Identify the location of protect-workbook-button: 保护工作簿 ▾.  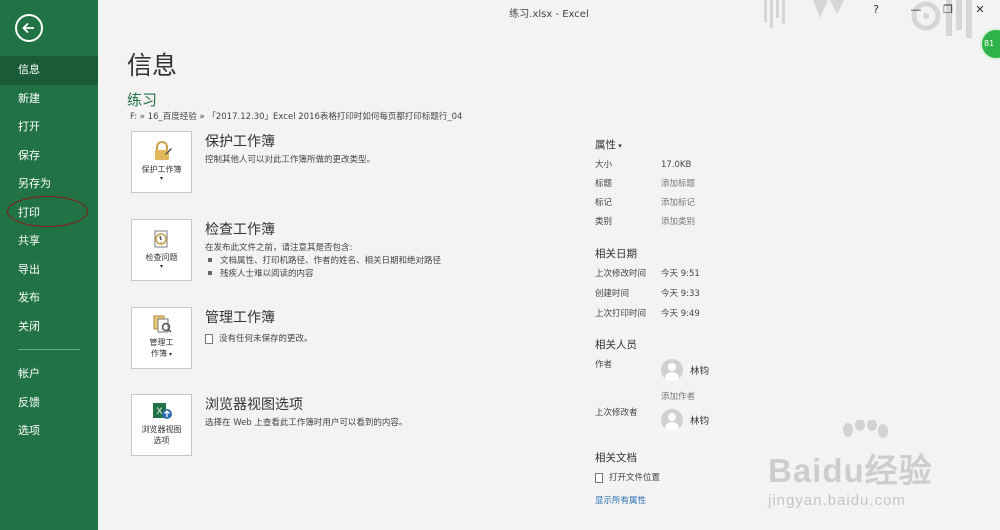
(161, 162).